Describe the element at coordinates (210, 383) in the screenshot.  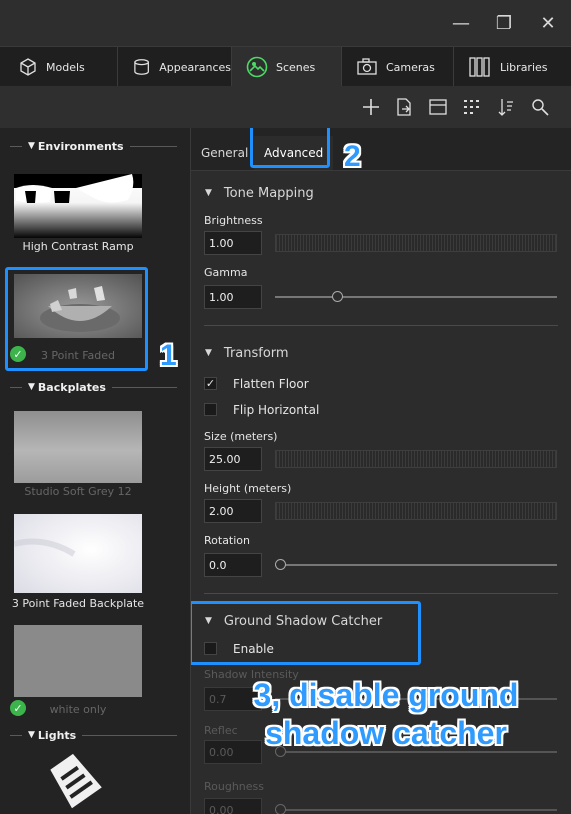
I see `flatten-floor-checkbox: ✓` at that location.